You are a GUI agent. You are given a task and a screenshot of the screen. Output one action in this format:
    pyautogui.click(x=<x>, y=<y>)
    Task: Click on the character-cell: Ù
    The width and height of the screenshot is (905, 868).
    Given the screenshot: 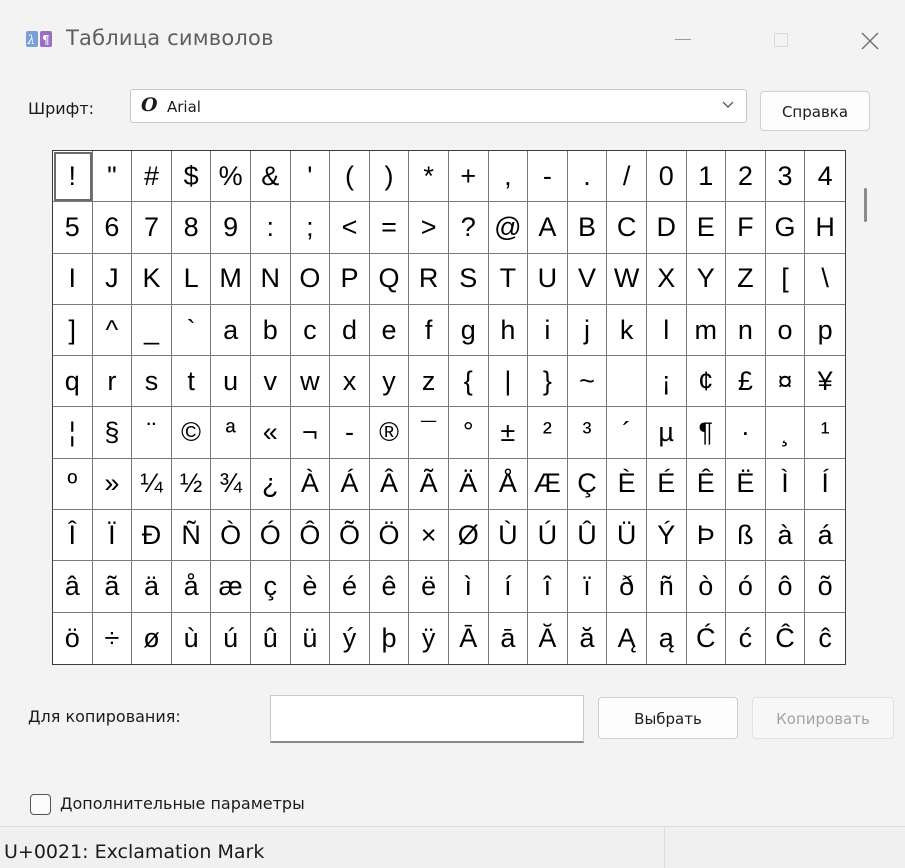 What is the action you would take?
    pyautogui.click(x=508, y=536)
    